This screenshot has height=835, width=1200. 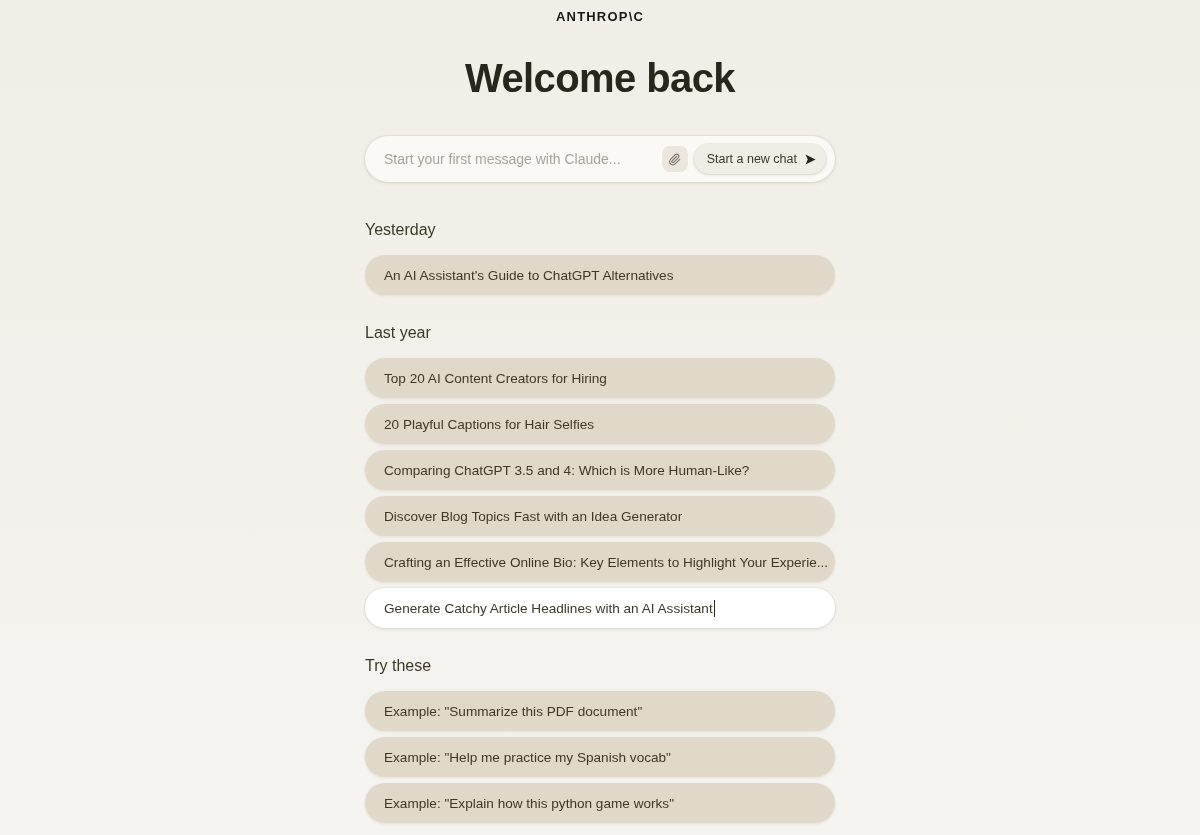 I want to click on suggestion-item: Example: "Summarize this PDF document", so click(x=600, y=711).